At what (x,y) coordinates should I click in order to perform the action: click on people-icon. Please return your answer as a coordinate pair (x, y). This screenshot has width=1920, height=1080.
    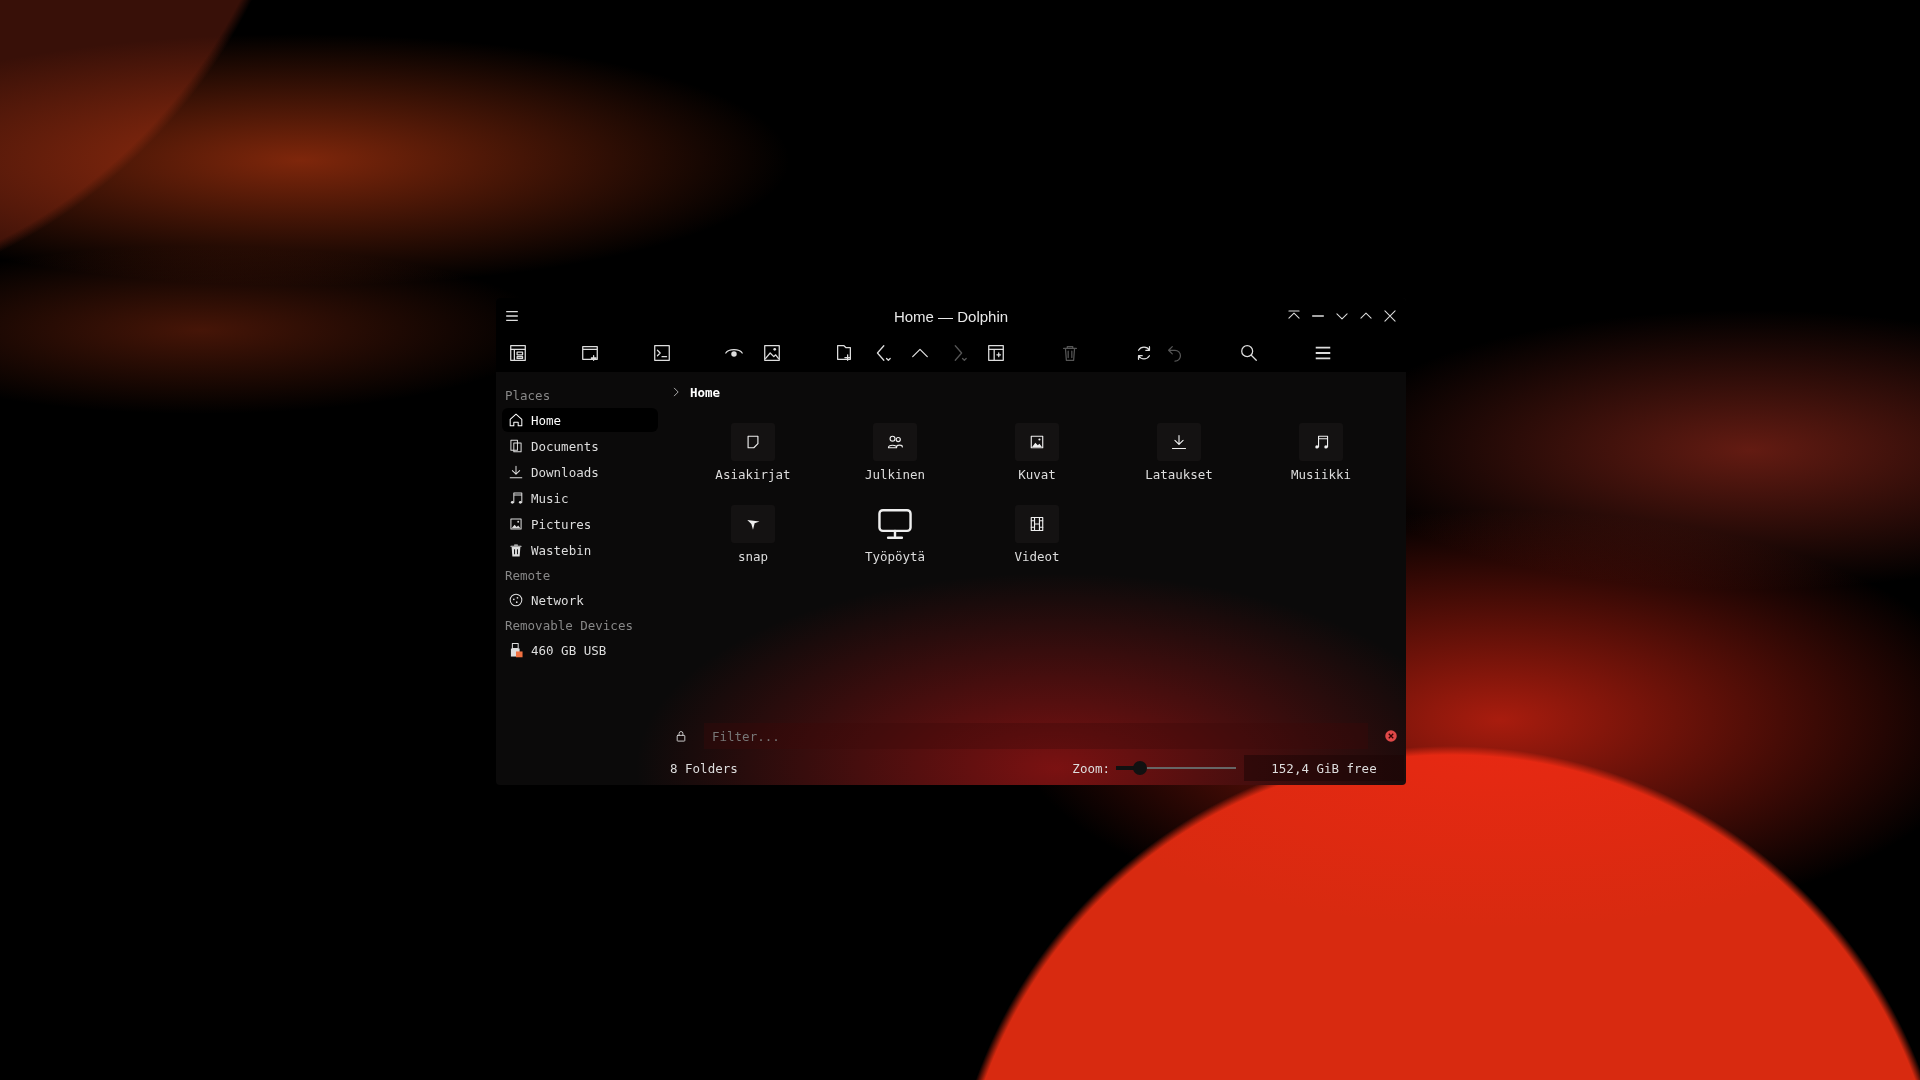
    Looking at the image, I should click on (895, 442).